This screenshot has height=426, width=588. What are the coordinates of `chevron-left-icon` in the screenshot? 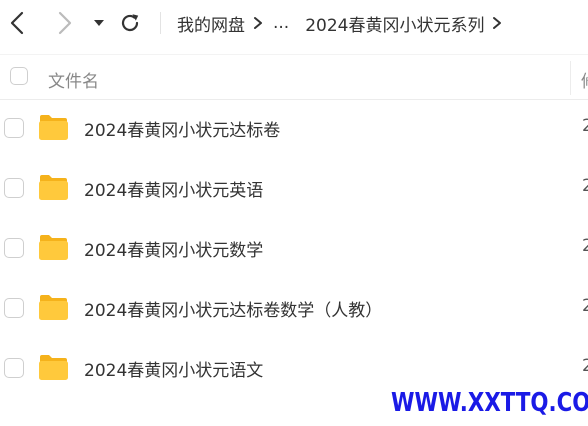 It's located at (17, 23).